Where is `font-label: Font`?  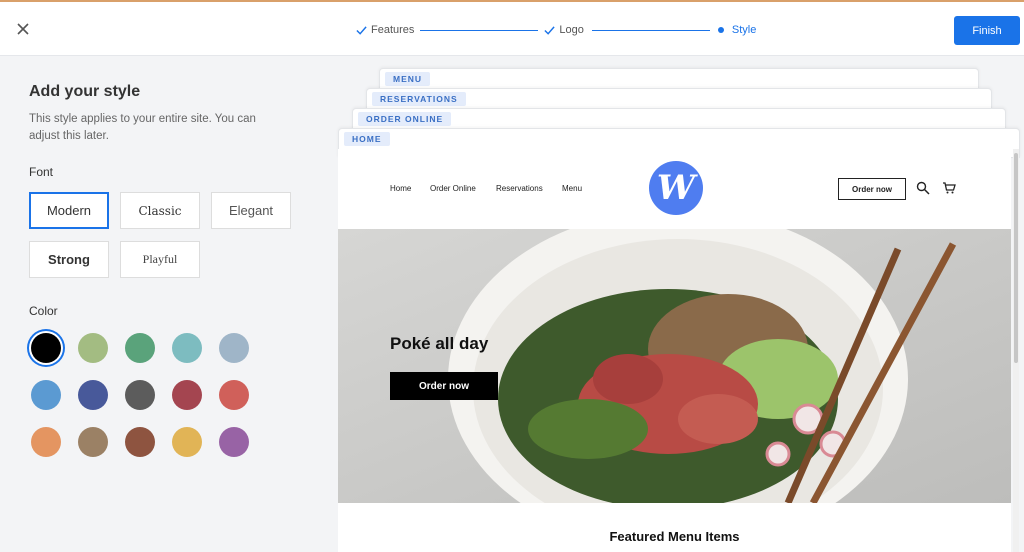
font-label: Font is located at coordinates (41, 172).